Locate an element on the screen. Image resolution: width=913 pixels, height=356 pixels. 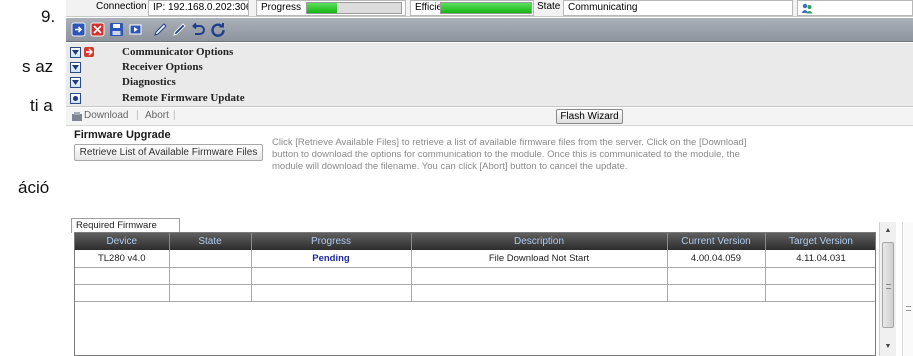
refresh-icon is located at coordinates (217, 29).